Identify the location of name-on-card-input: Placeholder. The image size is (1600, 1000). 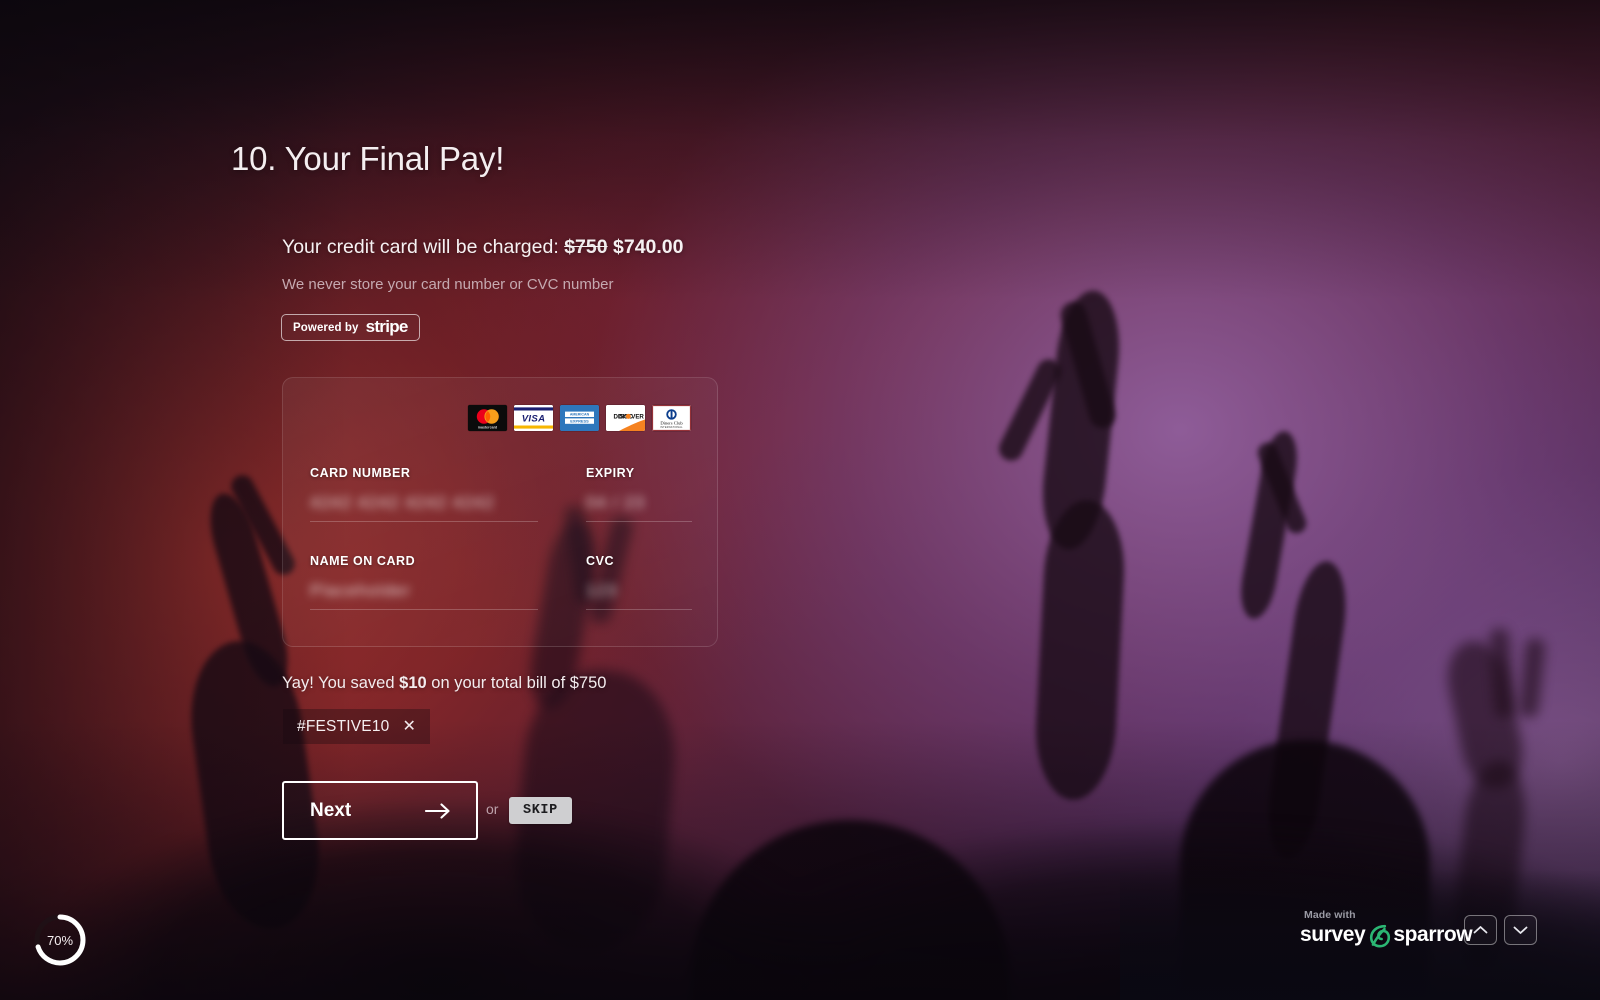
(424, 591).